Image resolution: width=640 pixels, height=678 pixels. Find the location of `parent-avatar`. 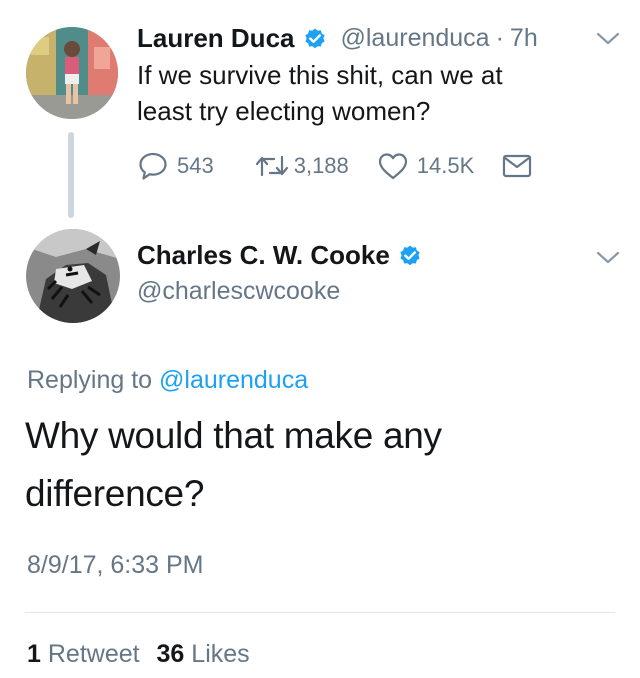

parent-avatar is located at coordinates (72, 73).